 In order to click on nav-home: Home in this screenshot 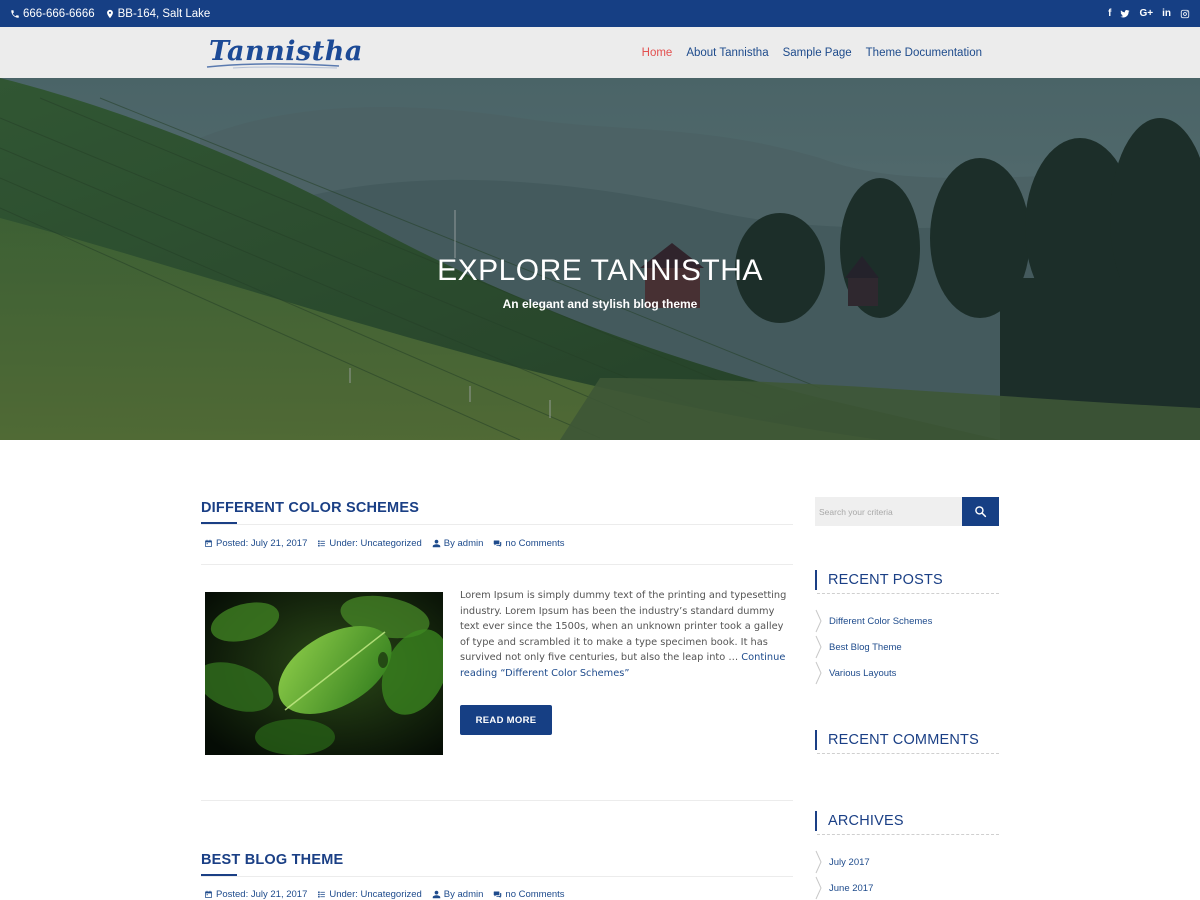, I will do `click(657, 53)`.